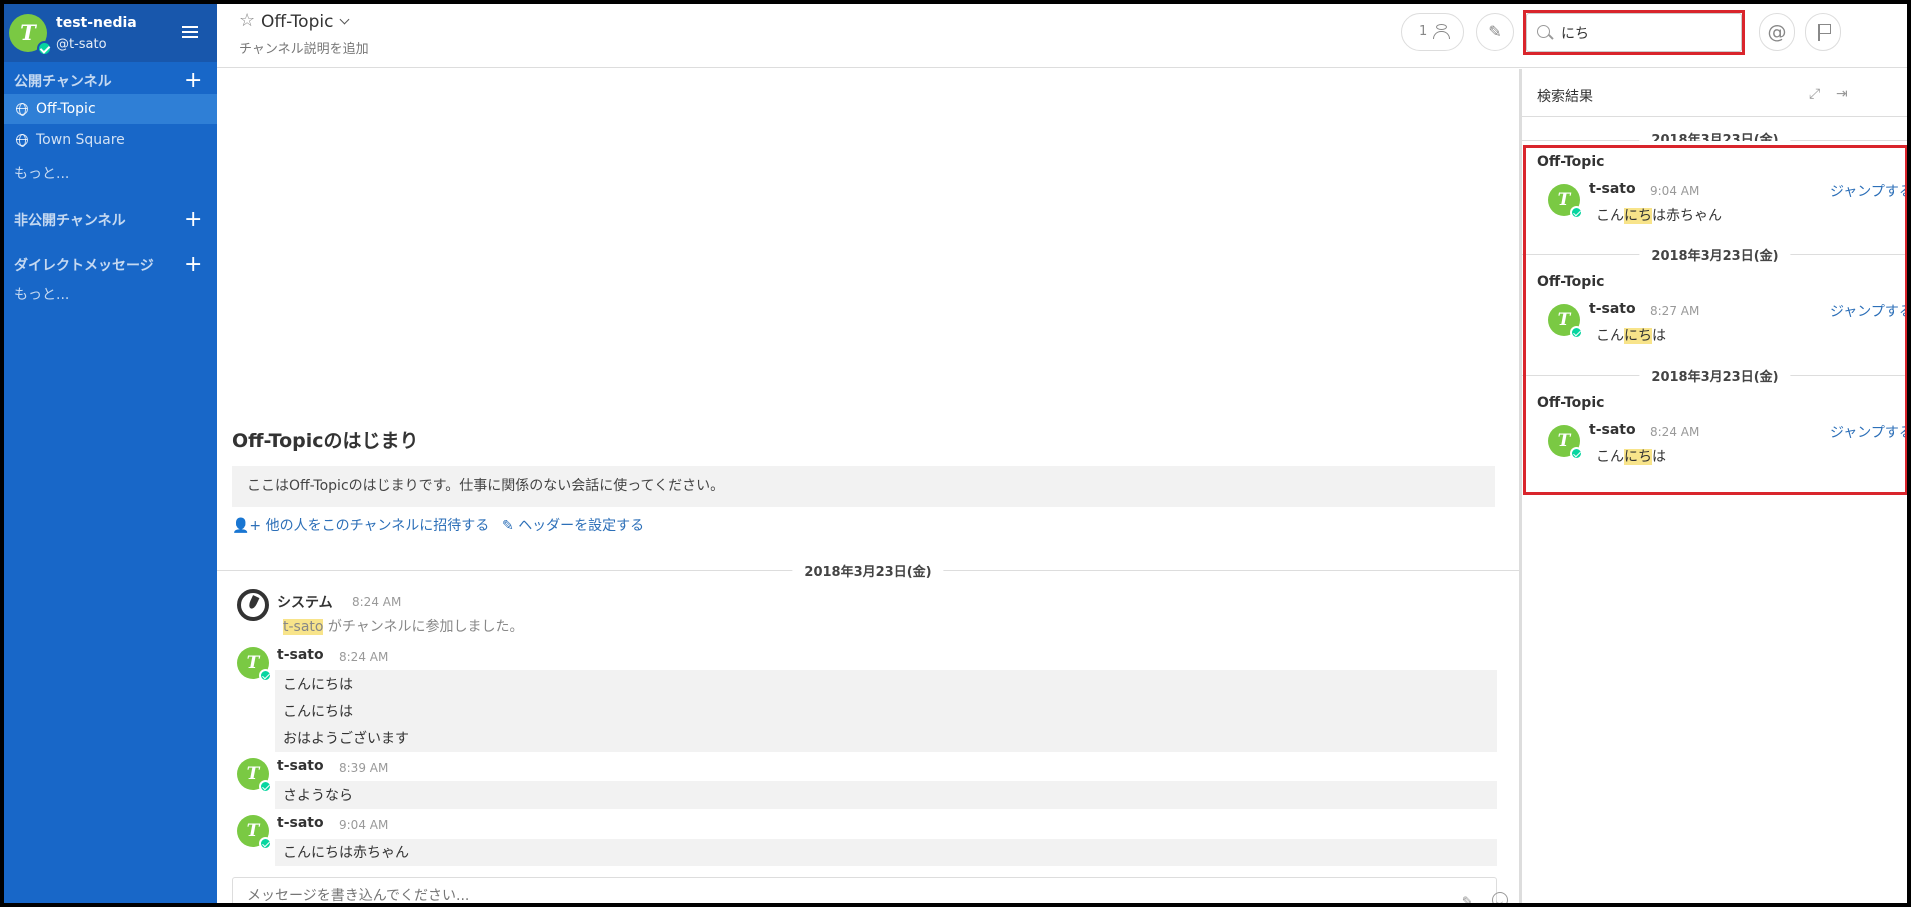 Image resolution: width=1911 pixels, height=907 pixels. Describe the element at coordinates (110, 33) in the screenshot. I see `sidebar-header: T test-nedia @t-sato` at that location.